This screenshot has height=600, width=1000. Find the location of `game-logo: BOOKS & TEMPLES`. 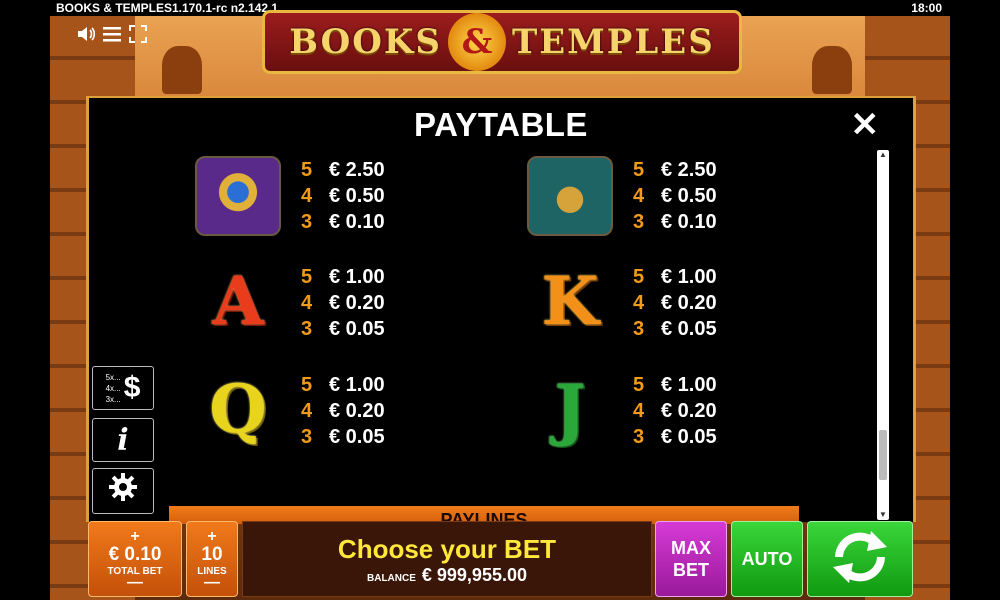

game-logo: BOOKS & TEMPLES is located at coordinates (502, 42).